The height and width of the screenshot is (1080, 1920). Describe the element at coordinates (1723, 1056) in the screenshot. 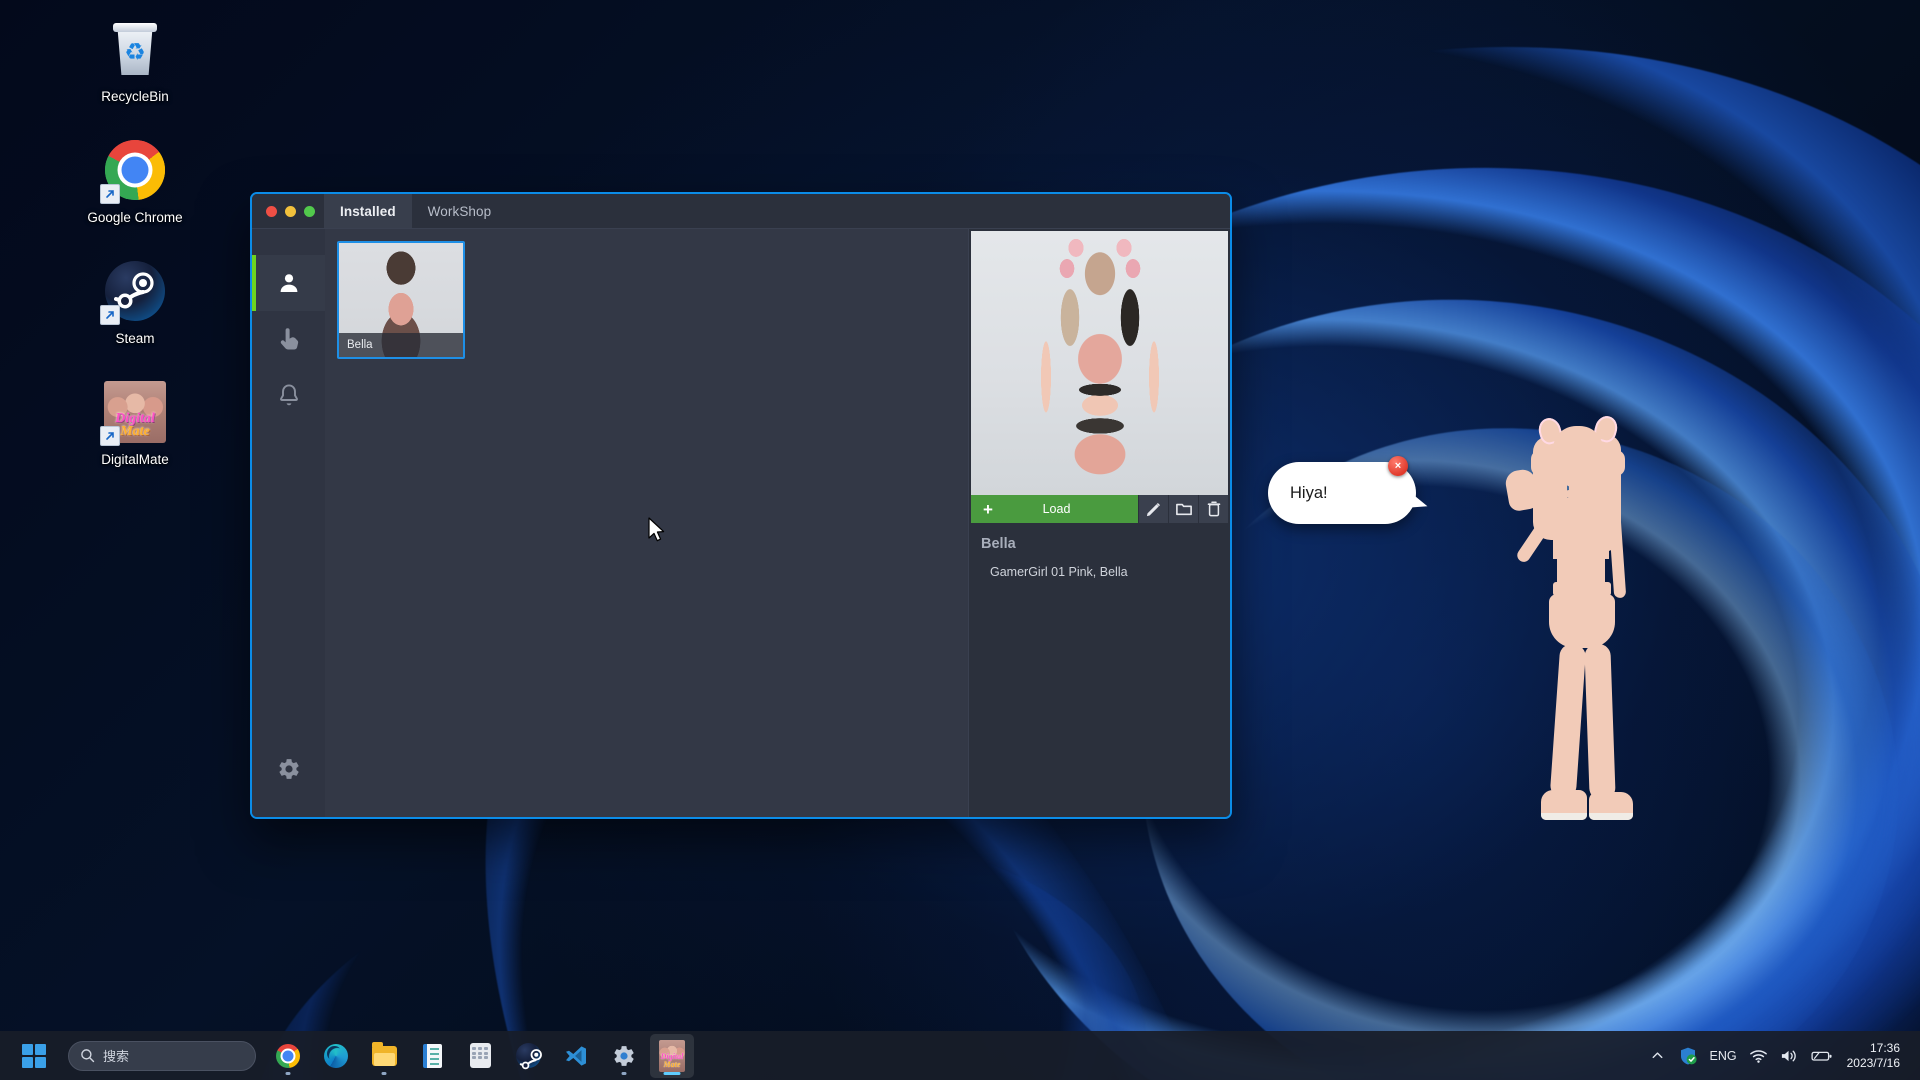

I see `tray-language-indicator: ENG` at that location.